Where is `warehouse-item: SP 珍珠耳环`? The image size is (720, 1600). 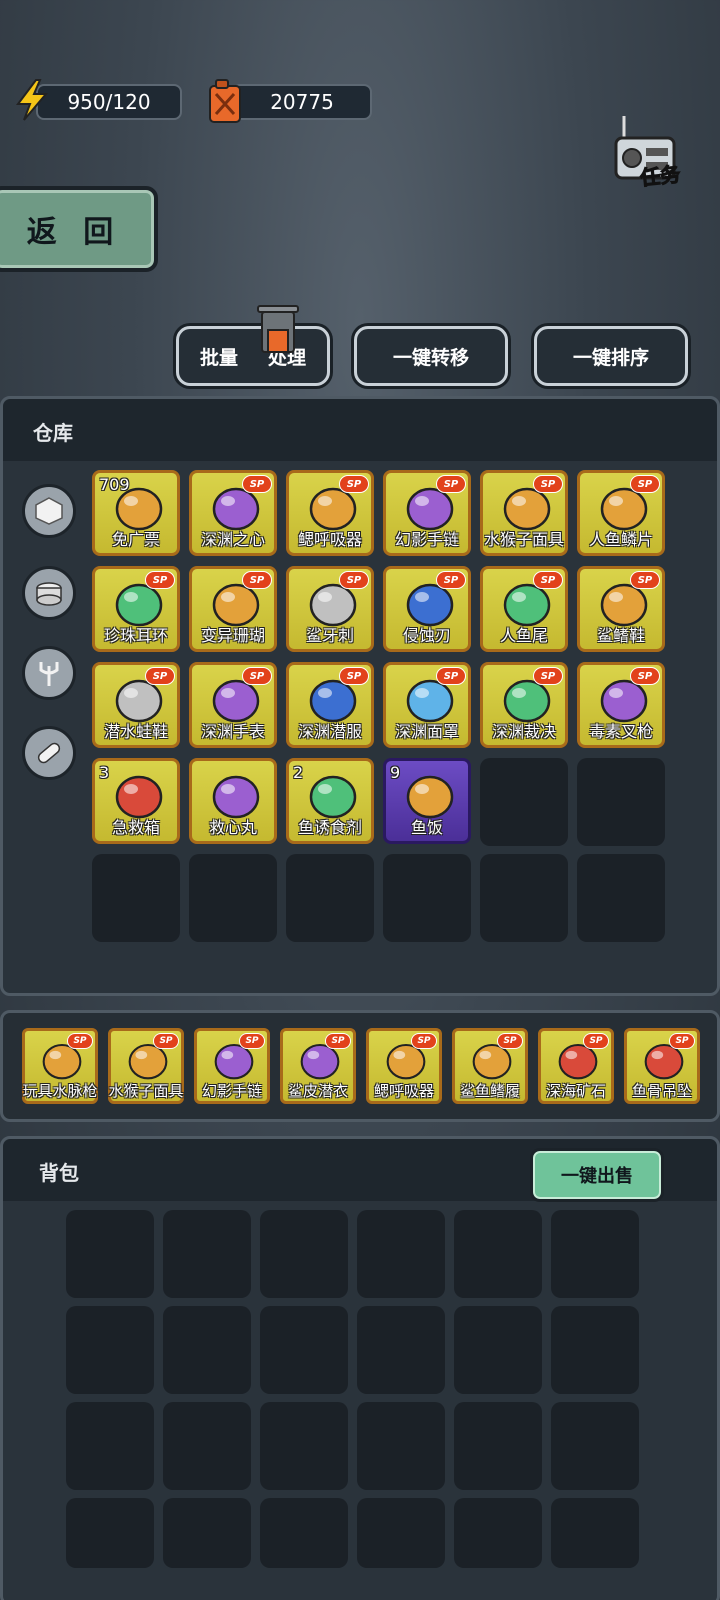
warehouse-item: SP 珍珠耳环 is located at coordinates (136, 609).